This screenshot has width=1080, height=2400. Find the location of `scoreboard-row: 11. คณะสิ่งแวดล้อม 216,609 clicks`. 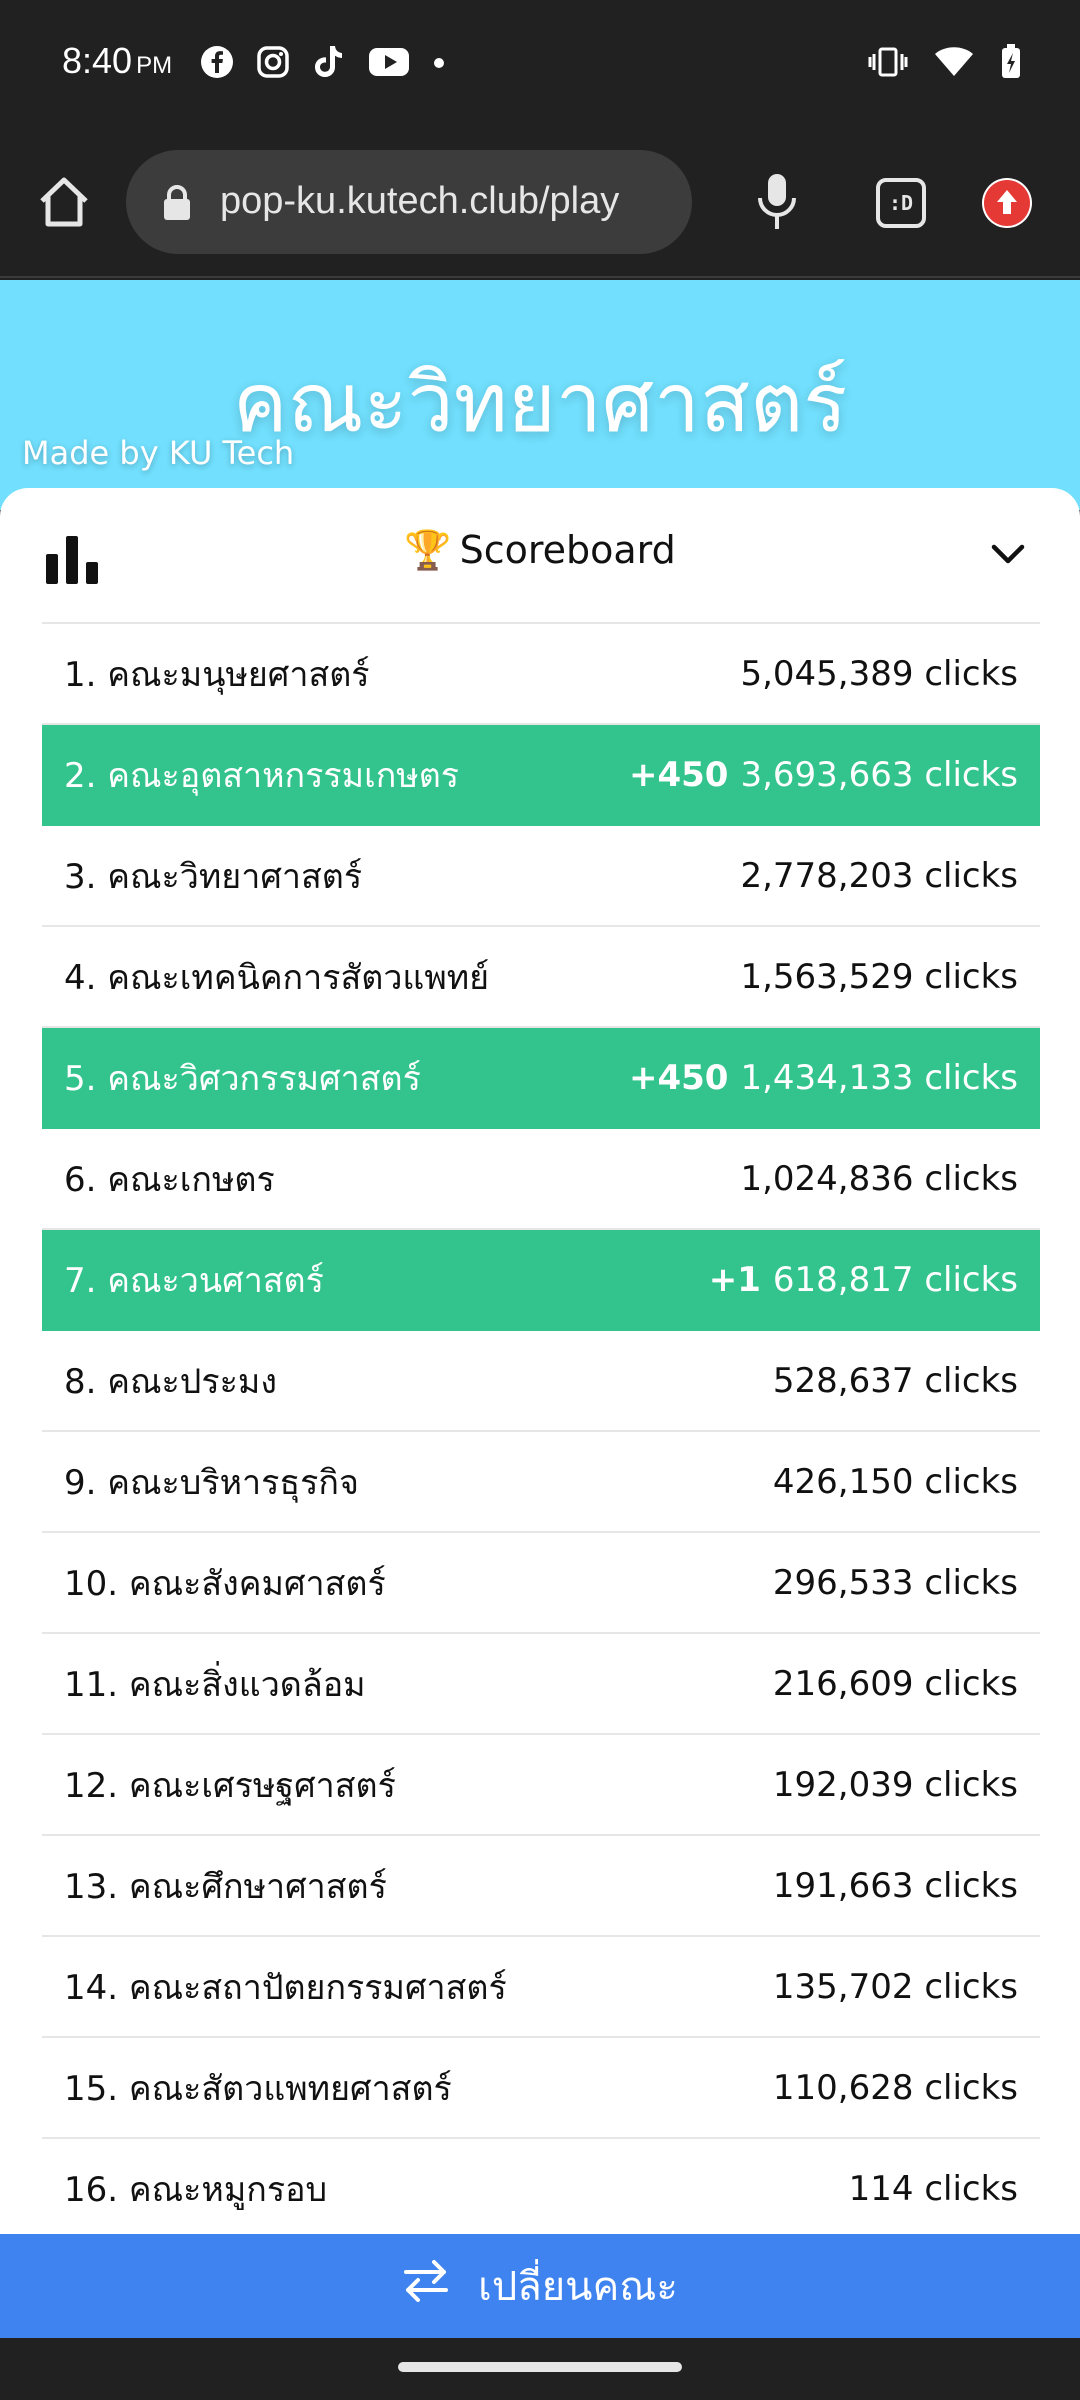

scoreboard-row: 11. คณะสิ่งแวดล้อม 216,609 clicks is located at coordinates (541, 1684).